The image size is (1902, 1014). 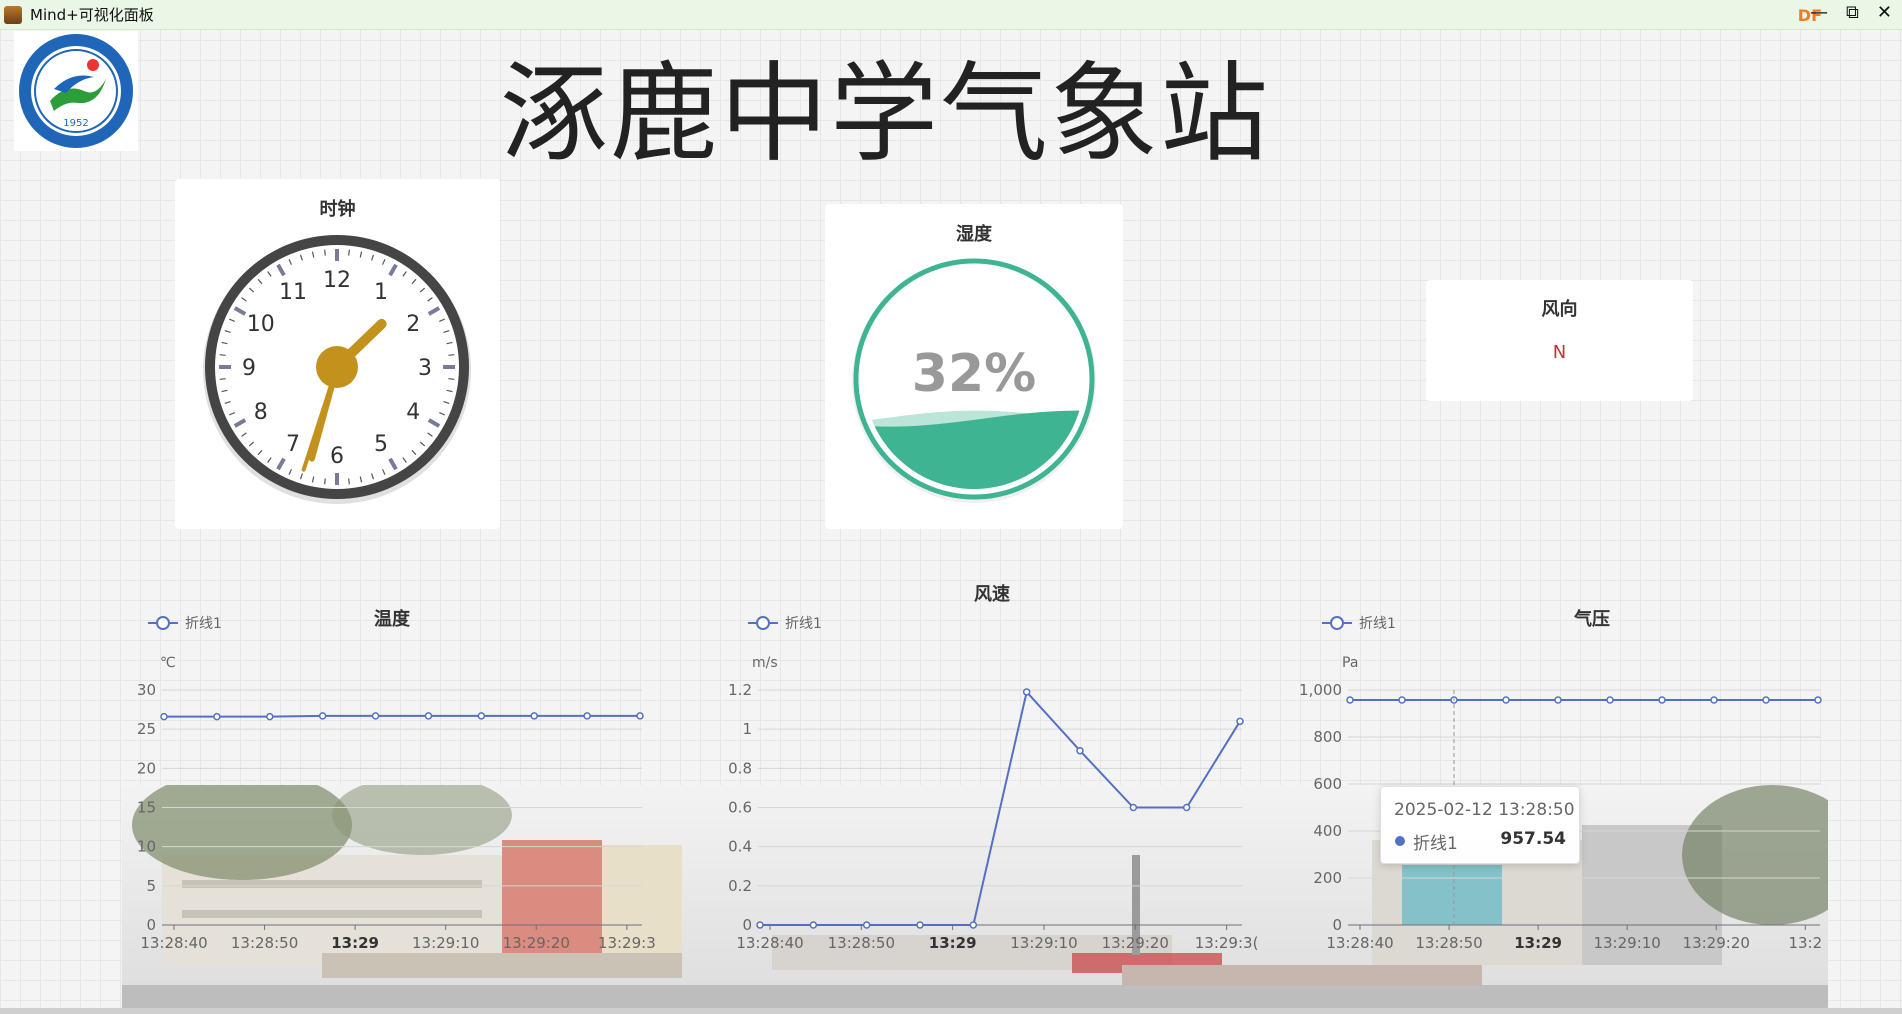 What do you see at coordinates (747, 729) in the screenshot?
I see `y-tick-label: 1` at bounding box center [747, 729].